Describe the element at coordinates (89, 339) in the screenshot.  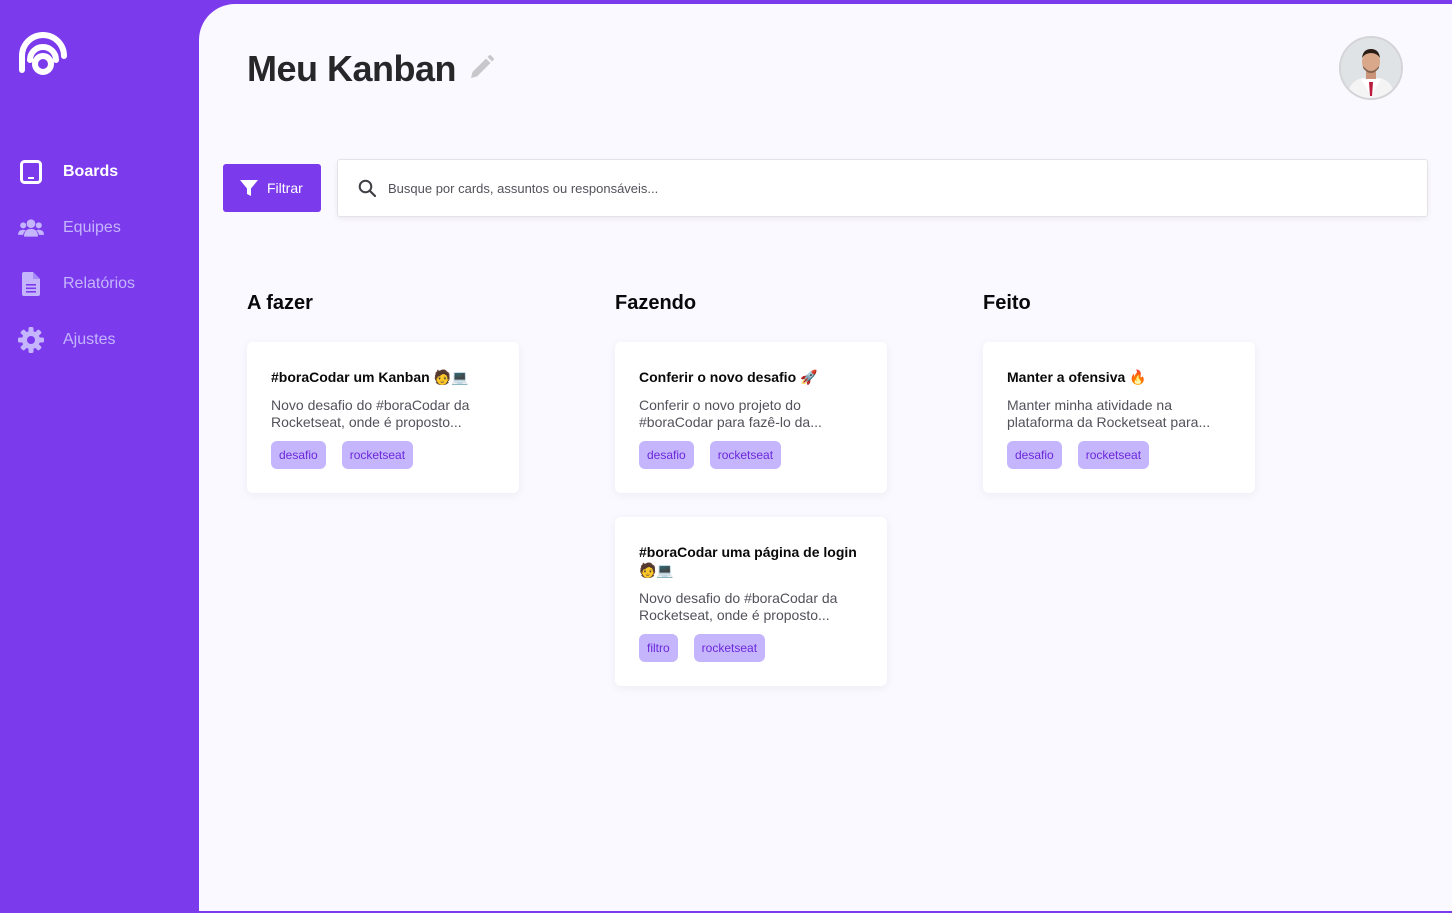
I see `sidebar-item-label: Ajustes` at that location.